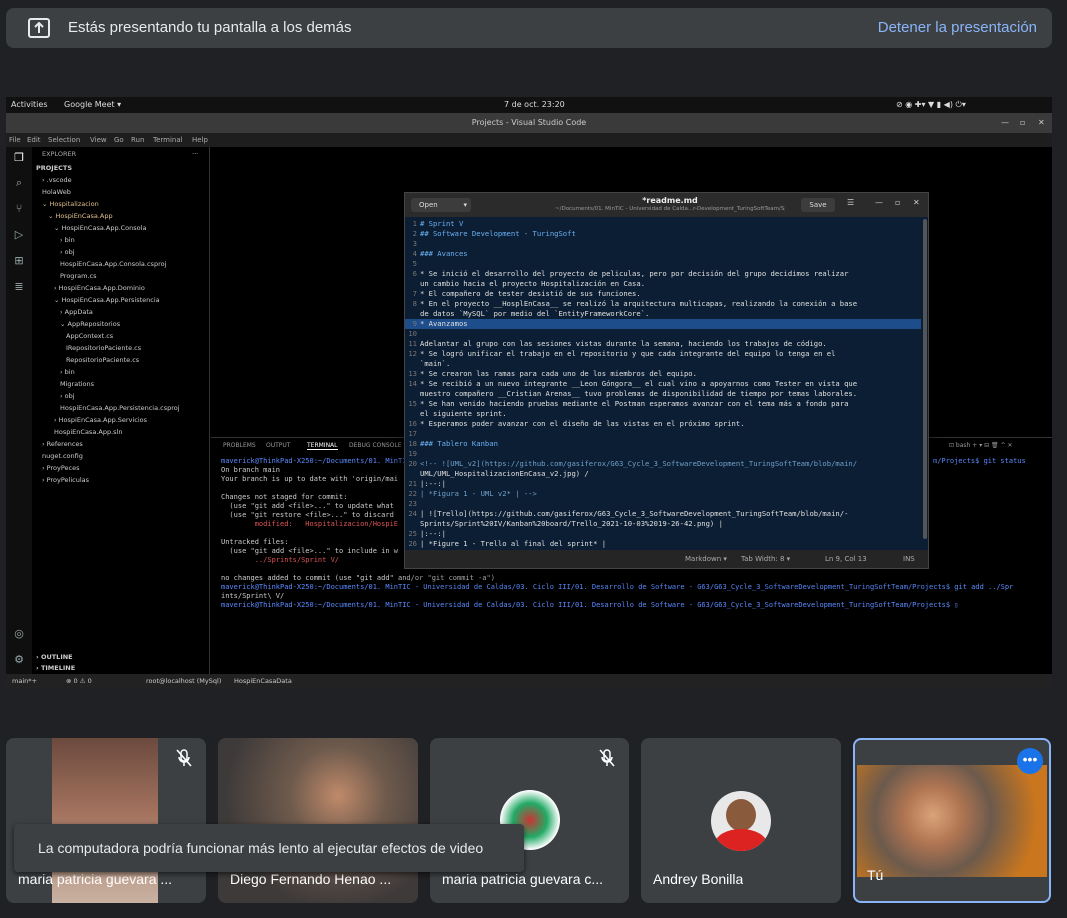 The image size is (1067, 918). I want to click on explorer-tree-item: › .vscode, so click(57, 180).